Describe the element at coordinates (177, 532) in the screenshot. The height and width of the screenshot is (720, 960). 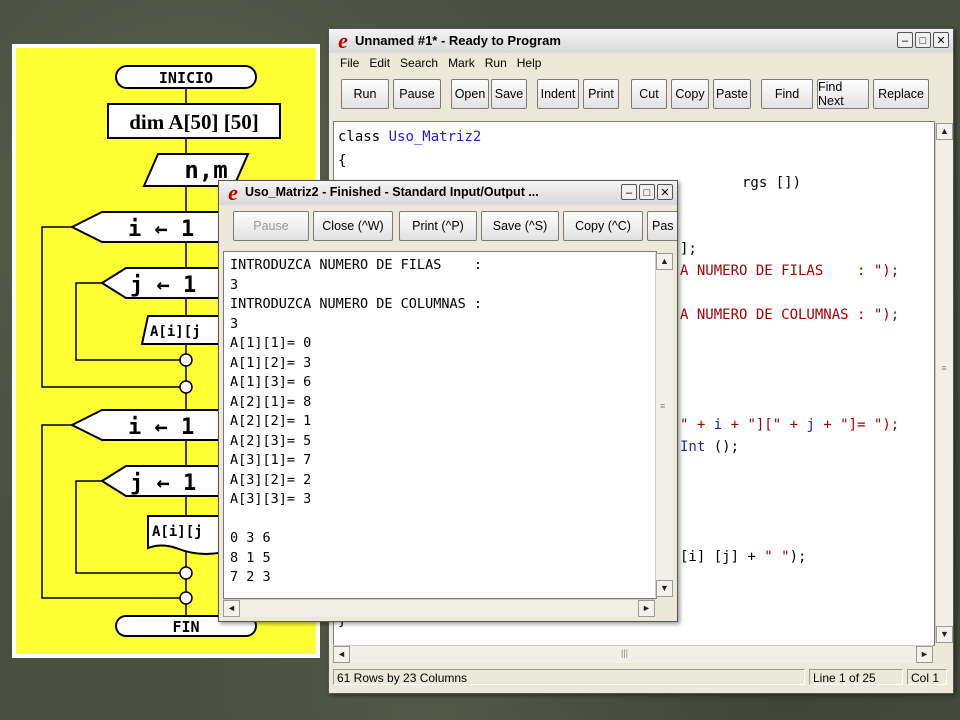
I see `print-label: A[i][j` at that location.